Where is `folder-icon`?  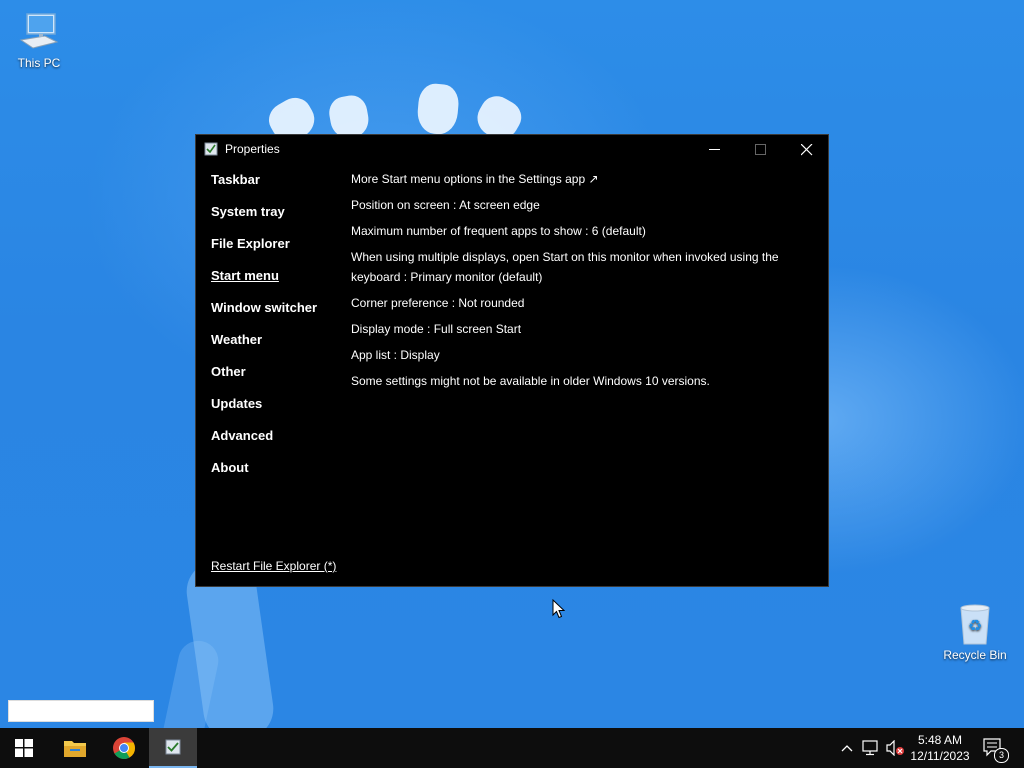 folder-icon is located at coordinates (75, 749).